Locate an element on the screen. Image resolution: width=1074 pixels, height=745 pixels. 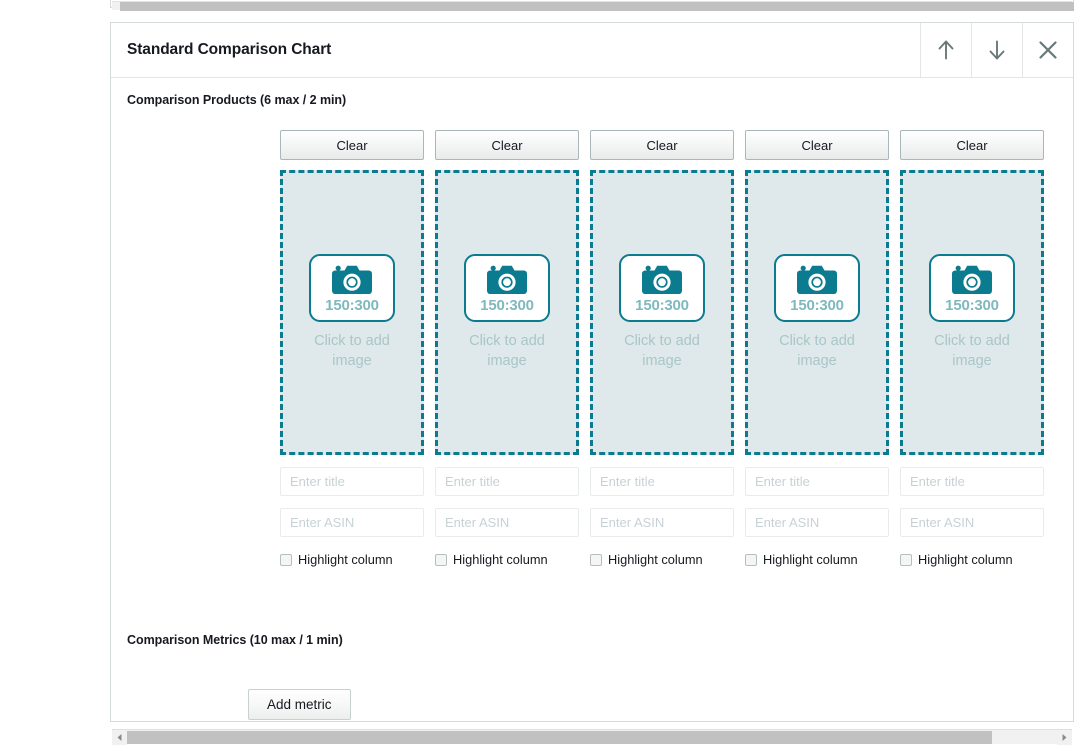
panel-header-actions is located at coordinates (996, 50).